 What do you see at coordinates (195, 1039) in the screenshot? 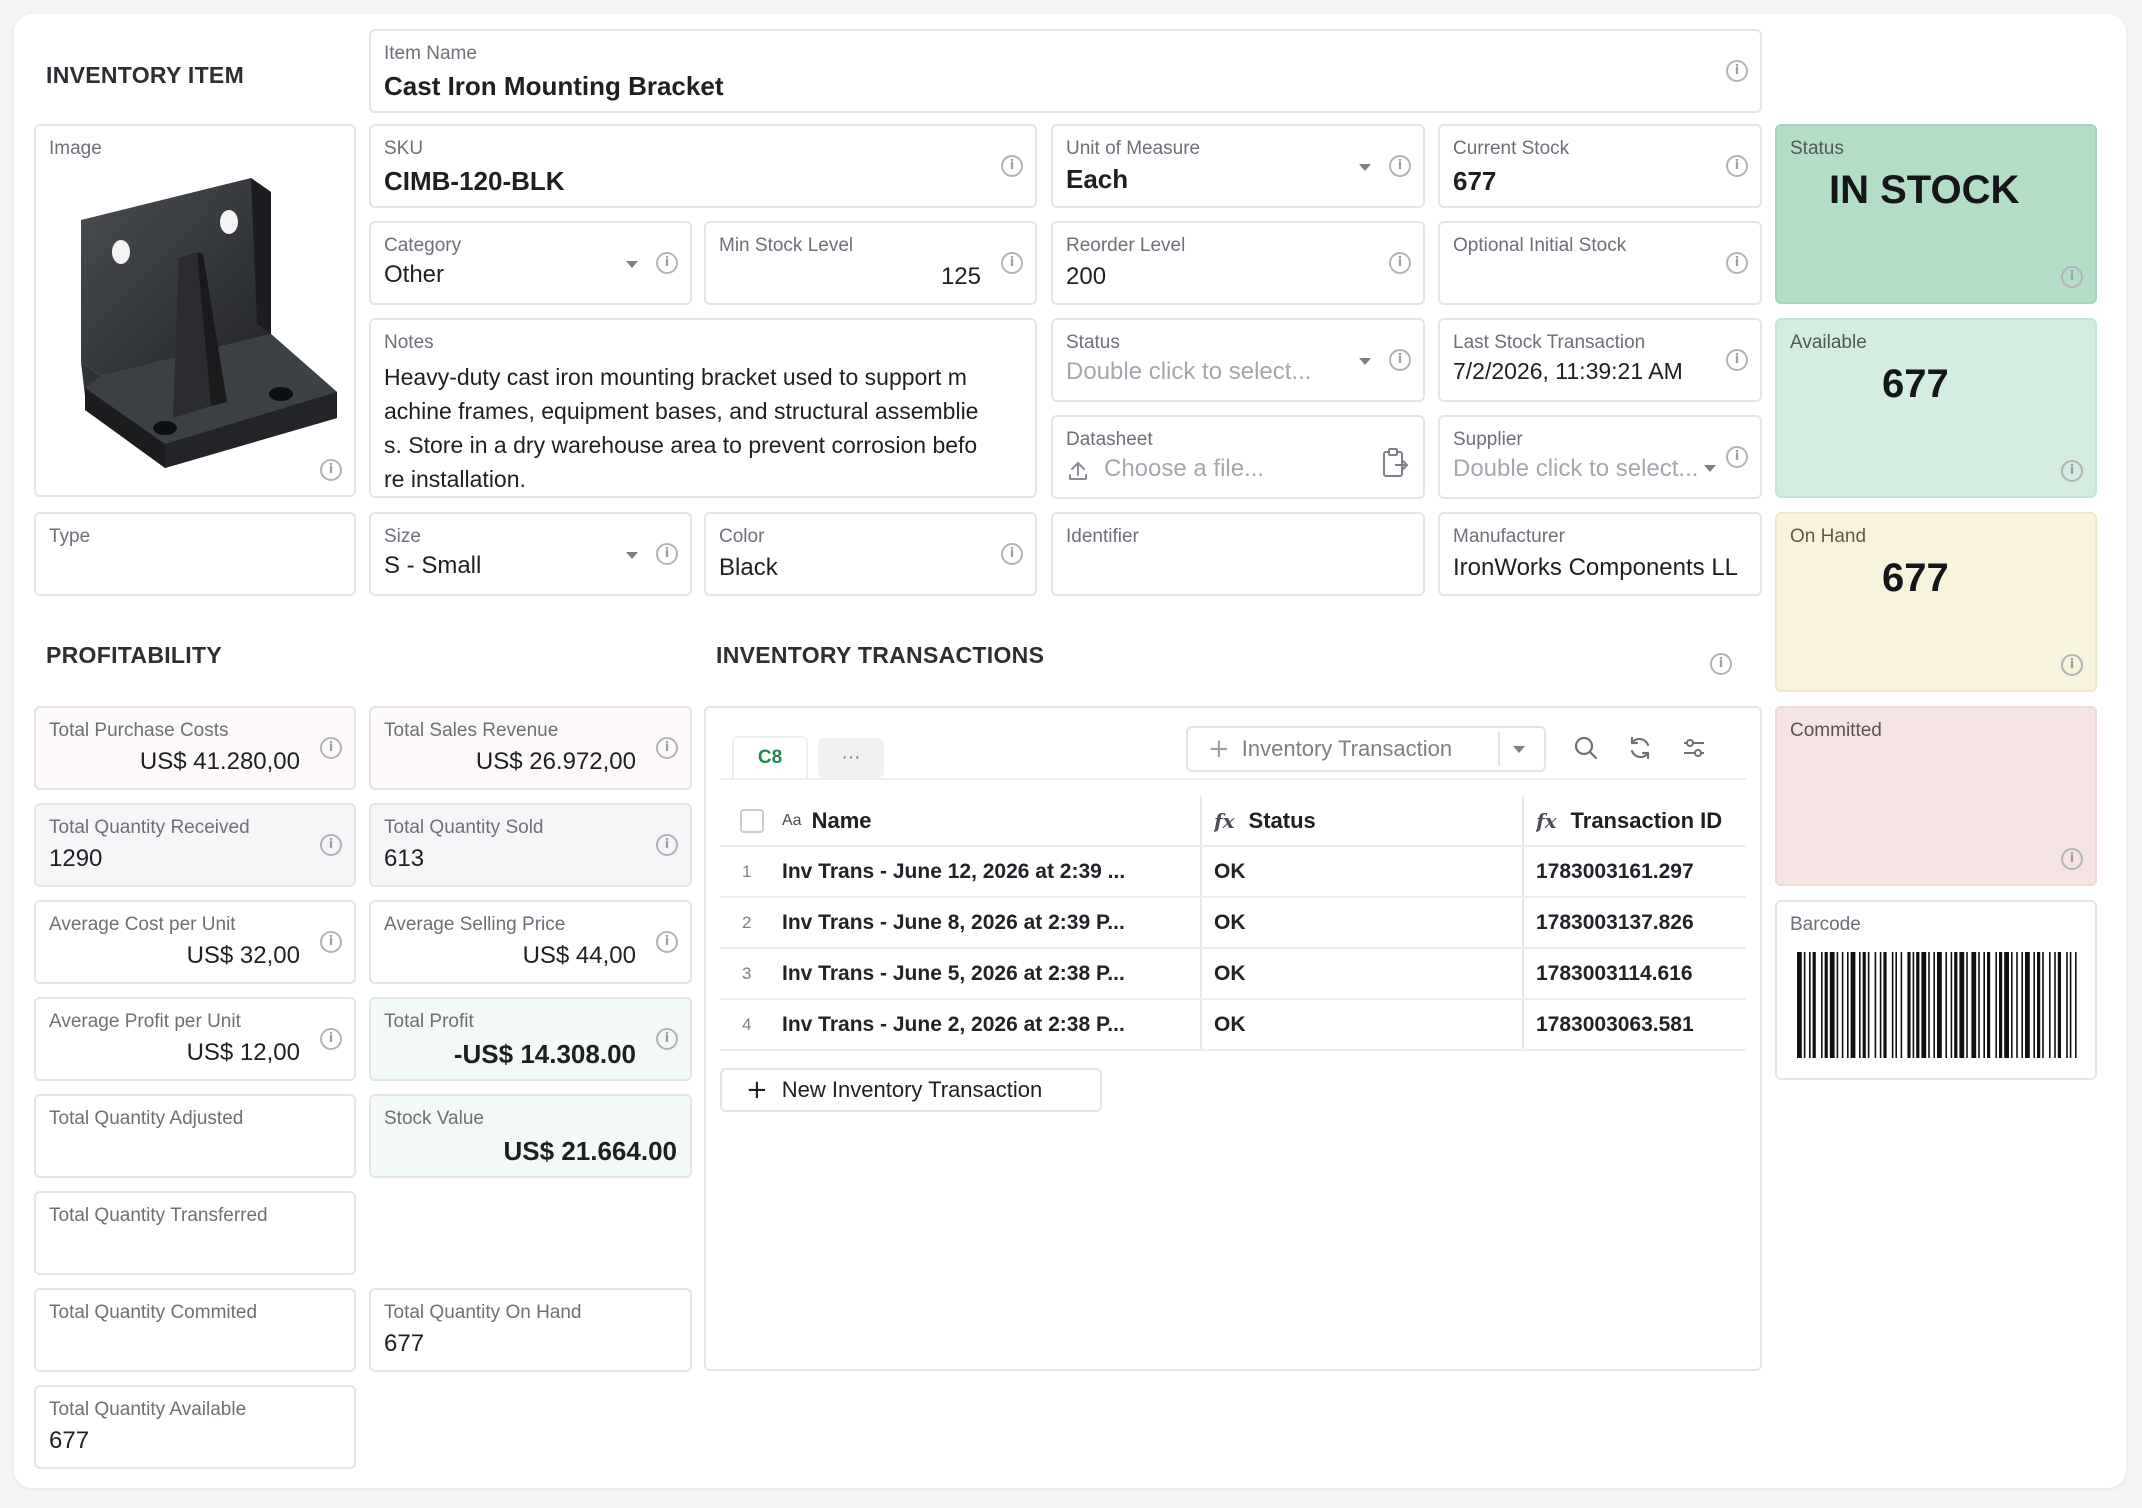
I see `average-profit-per-unit-field: Average Profit per Unit US$ 12,00 i` at bounding box center [195, 1039].